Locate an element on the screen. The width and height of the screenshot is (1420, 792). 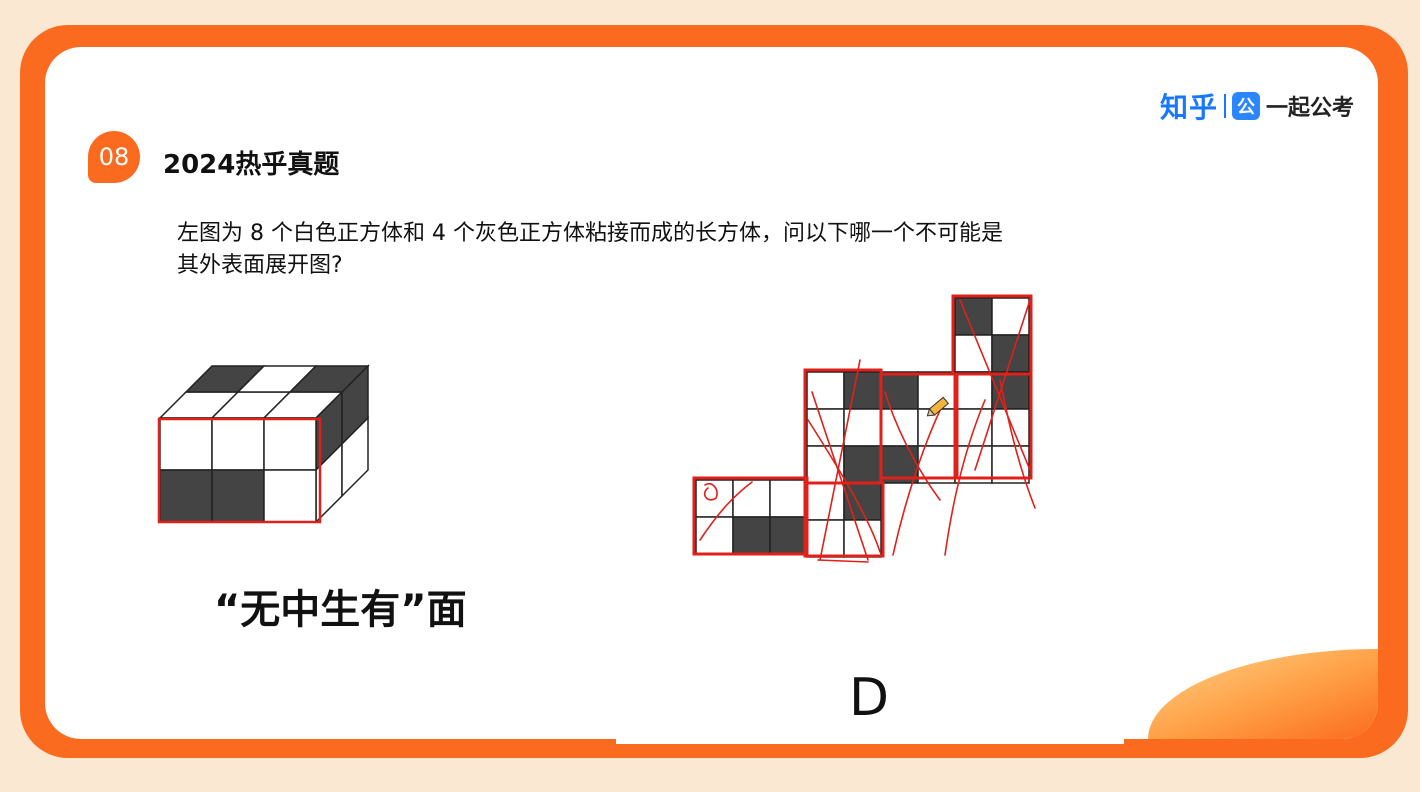
caption-text: “无中生有”面 is located at coordinates (340, 610).